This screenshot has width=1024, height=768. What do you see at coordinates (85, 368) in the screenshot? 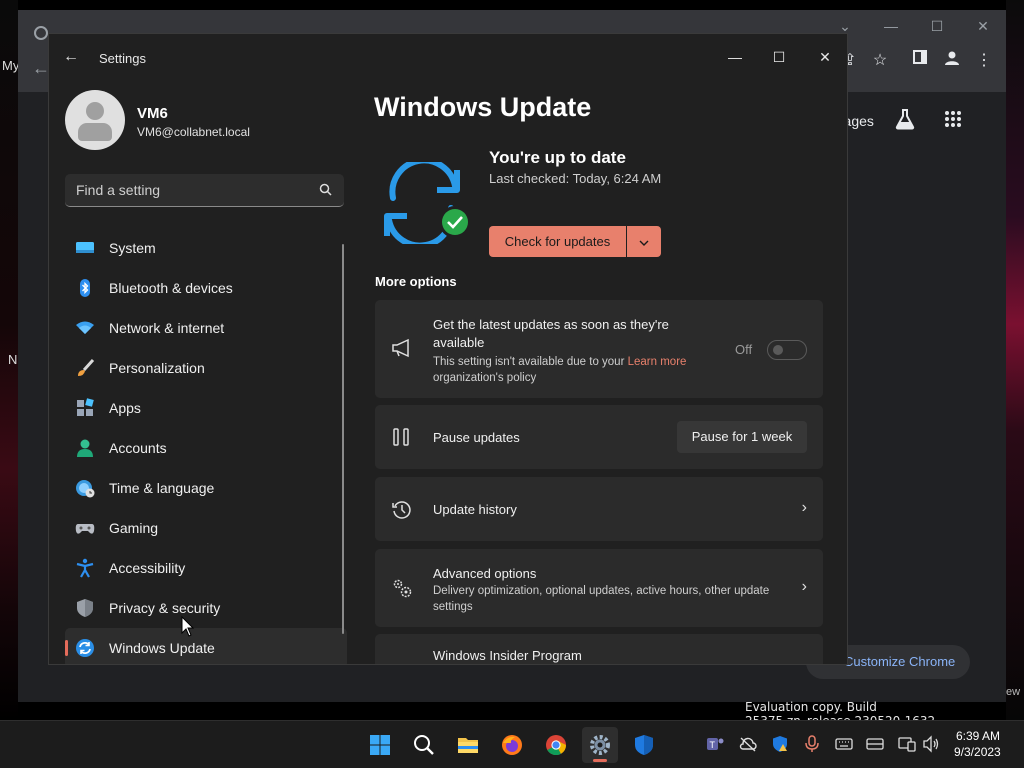
I see `paintbrush-icon` at bounding box center [85, 368].